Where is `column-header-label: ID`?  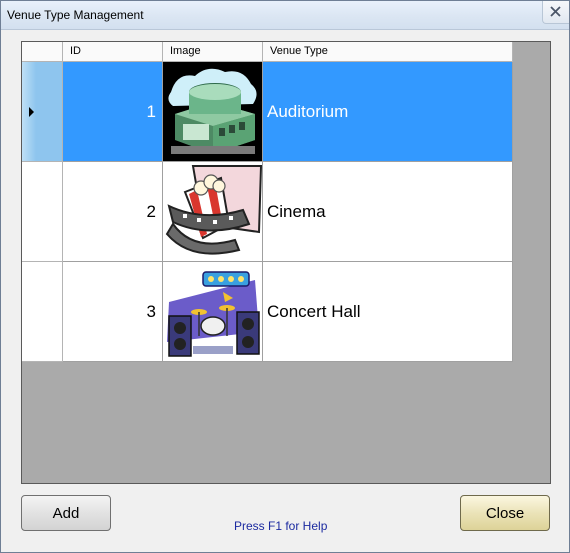 column-header-label: ID is located at coordinates (75, 51).